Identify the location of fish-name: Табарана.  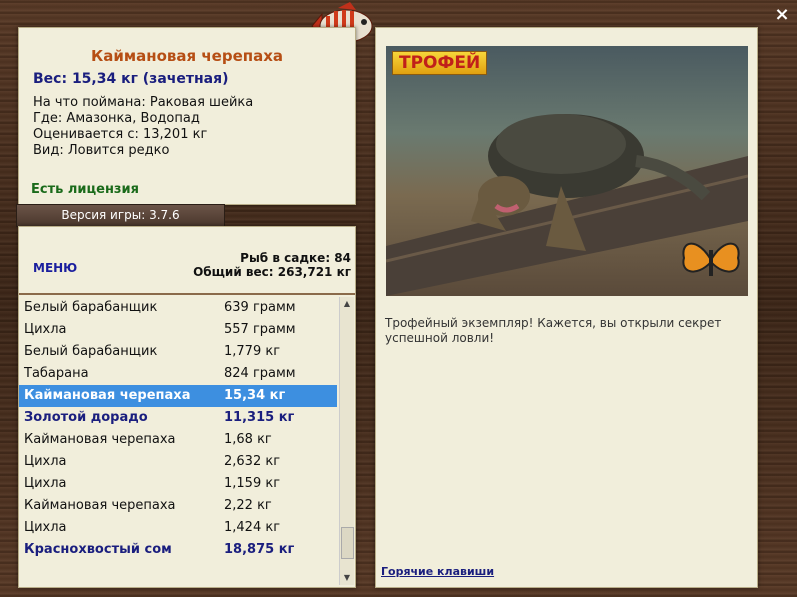
(56, 373).